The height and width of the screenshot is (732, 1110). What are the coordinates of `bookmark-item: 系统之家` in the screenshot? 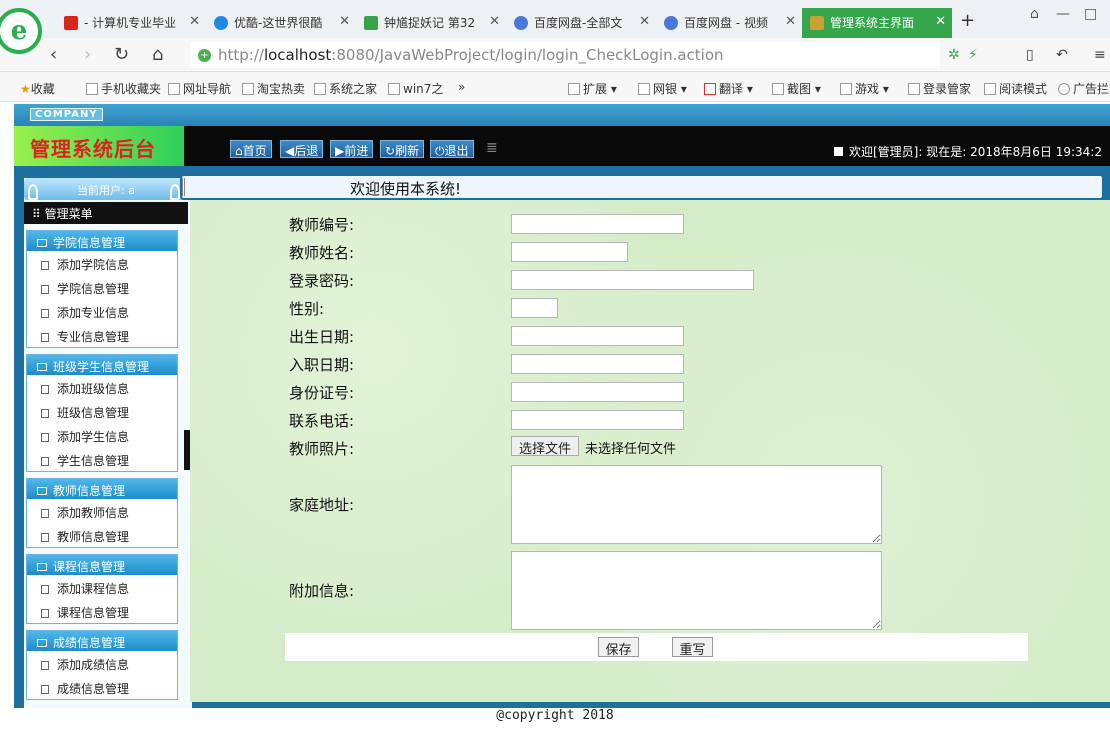 It's located at (345, 88).